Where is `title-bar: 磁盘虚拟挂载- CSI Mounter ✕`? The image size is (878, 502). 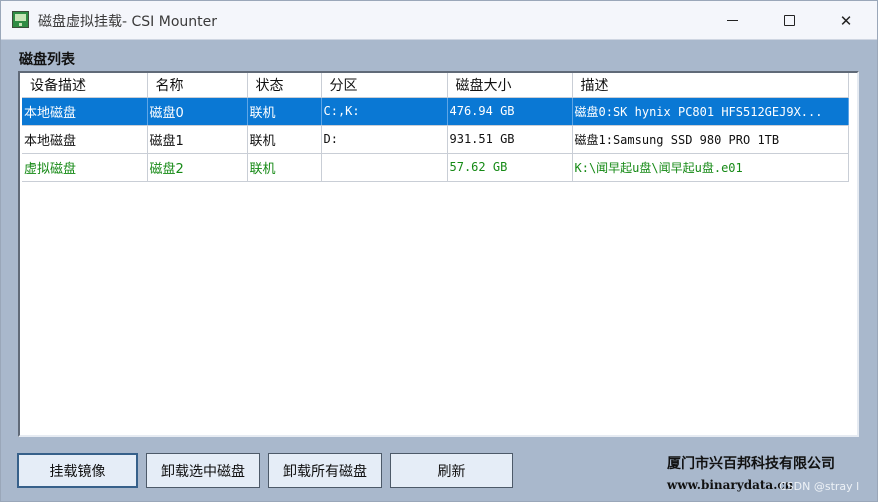
title-bar: 磁盘虚拟挂载- CSI Mounter ✕ is located at coordinates (439, 20).